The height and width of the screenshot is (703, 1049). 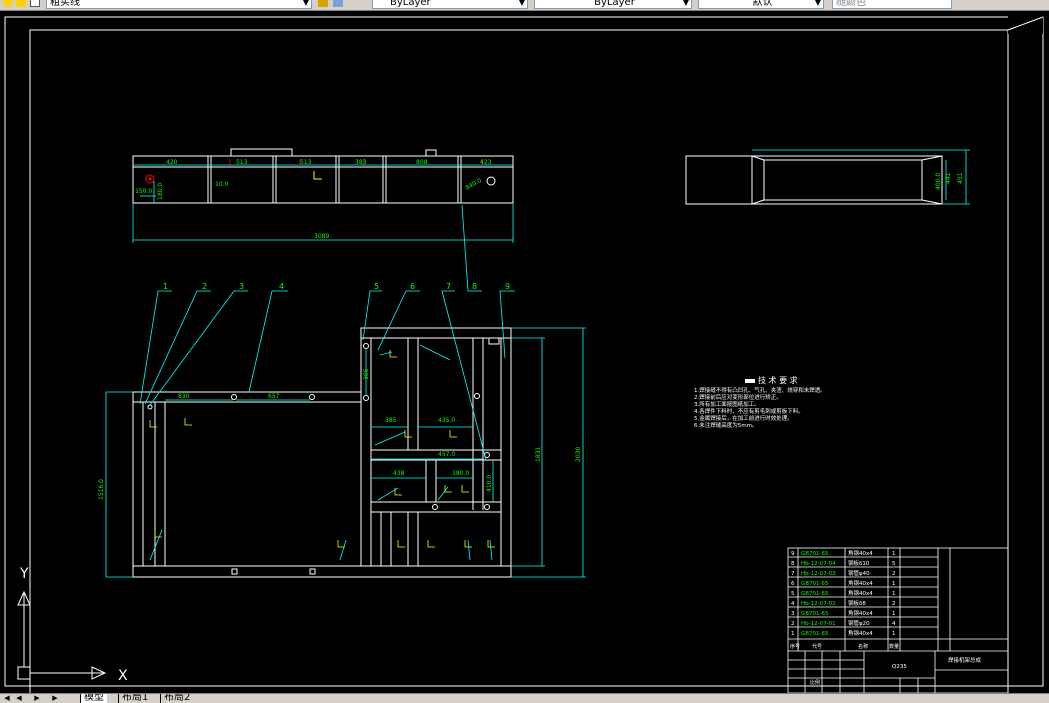 What do you see at coordinates (818, 564) in the screenshot?
I see `bom-code: Hb-12-07-04` at bounding box center [818, 564].